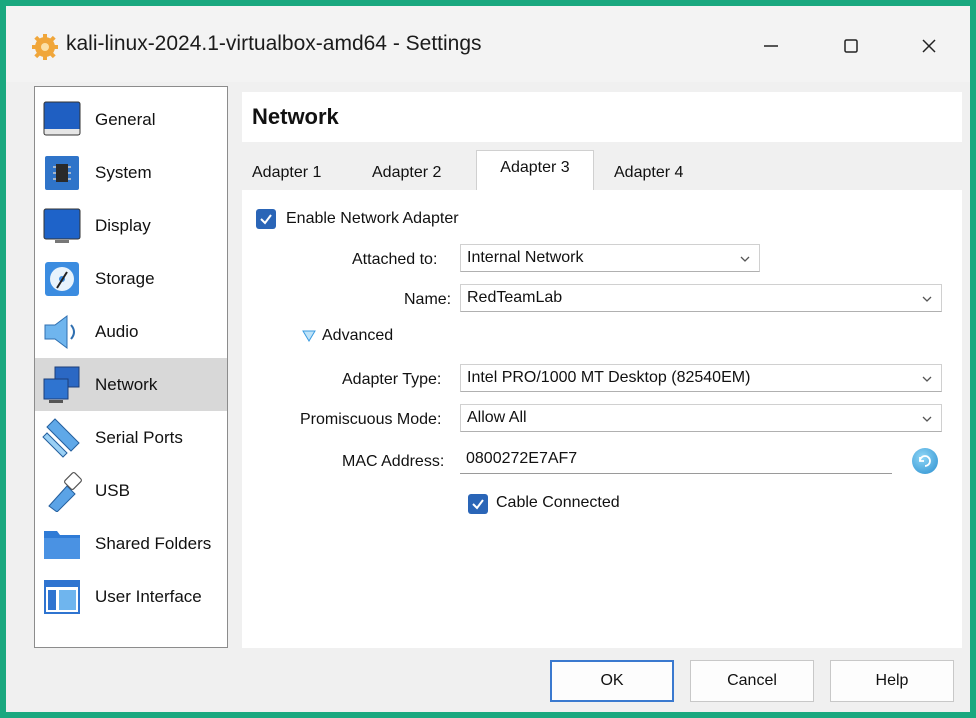 The width and height of the screenshot is (976, 718). Describe the element at coordinates (535, 170) in the screenshot. I see `tab-adapter-3: Adapter 3` at that location.